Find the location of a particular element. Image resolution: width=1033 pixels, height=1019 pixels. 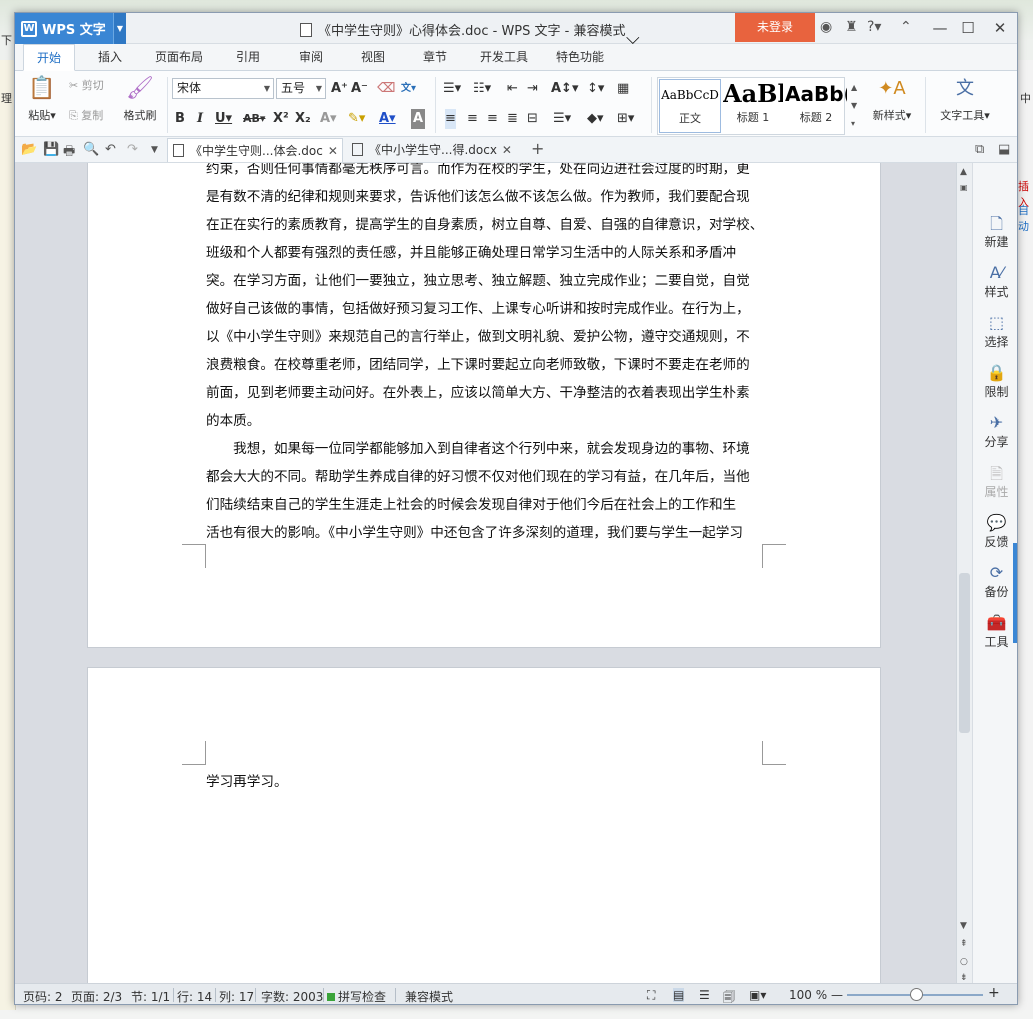

paragraph-shading-icon: ◆▾ is located at coordinates (595, 119).